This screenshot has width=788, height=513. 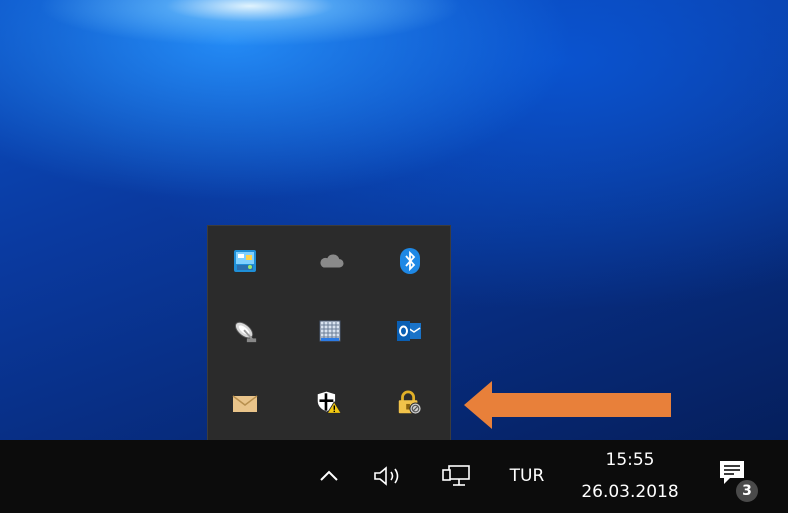 I want to click on lock-blocked-icon, so click(x=409, y=403).